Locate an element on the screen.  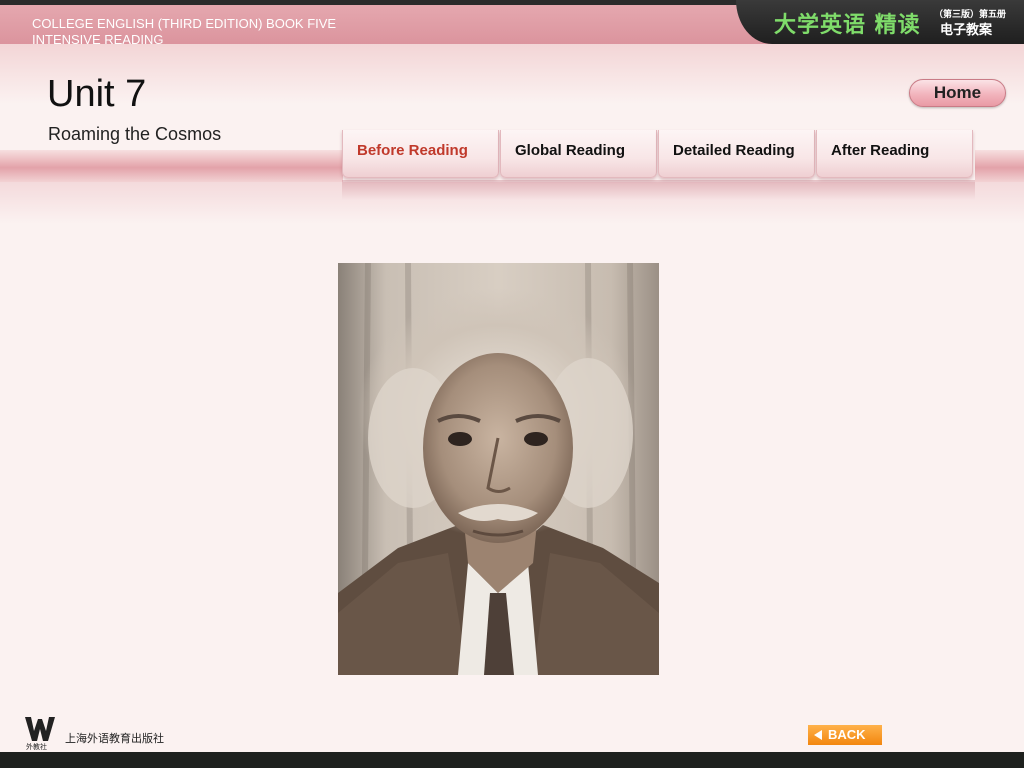
bottom-bar is located at coordinates (512, 760).